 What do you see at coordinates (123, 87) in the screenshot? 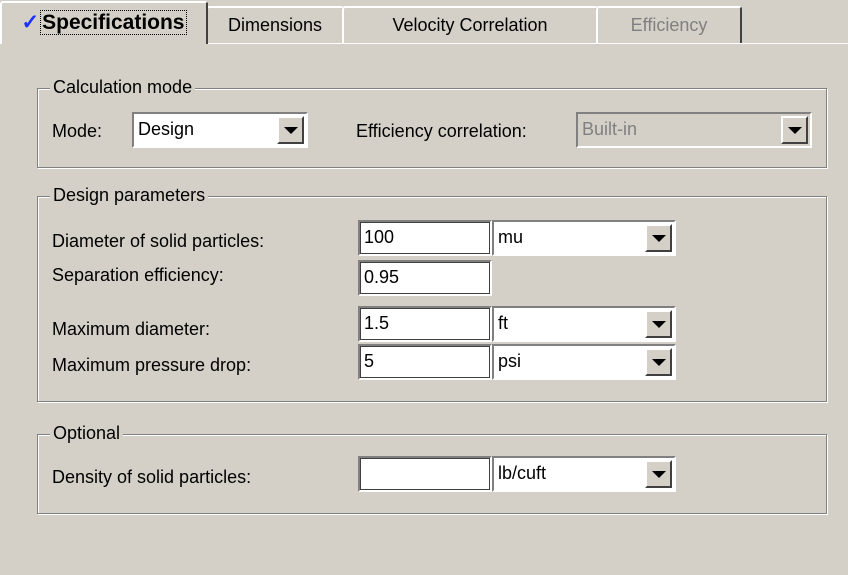
I see `group-title: Calculation mode` at bounding box center [123, 87].